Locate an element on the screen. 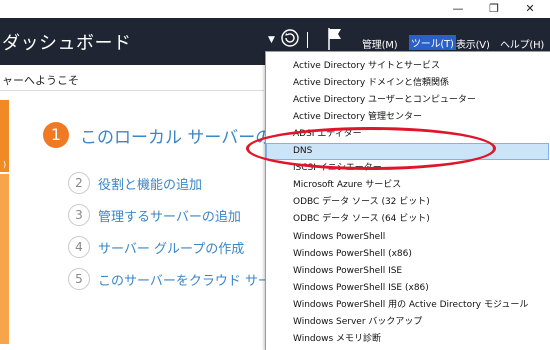  step-1-number: 1 is located at coordinates (56, 135).